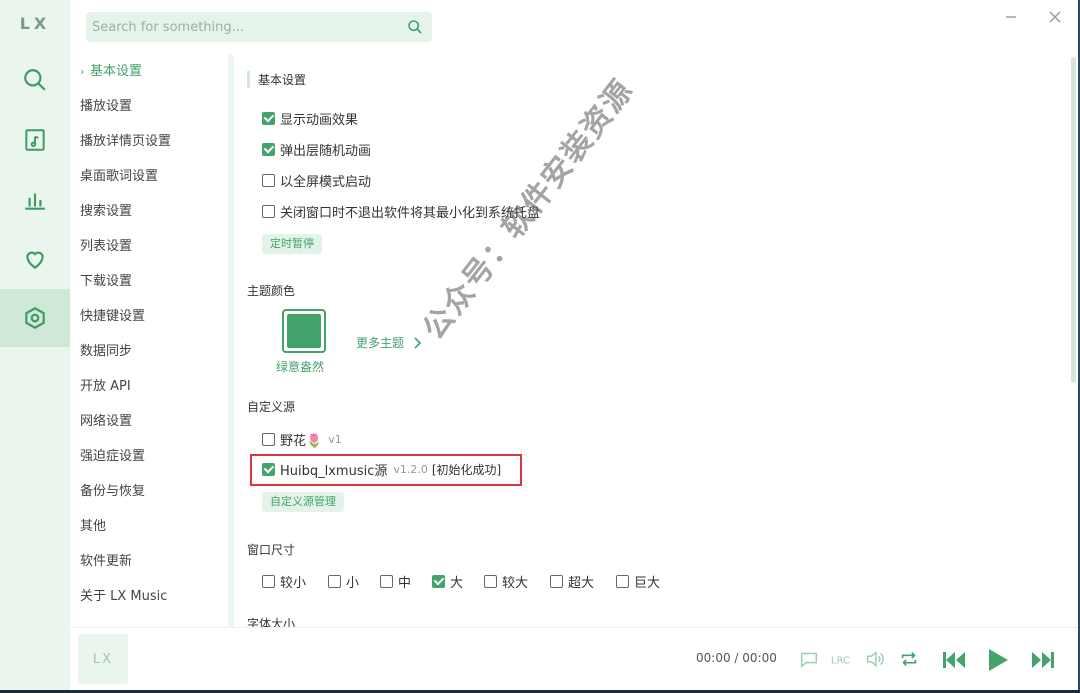 The width and height of the screenshot is (1080, 693). I want to click on theme-name: 绿意盎然, so click(300, 367).